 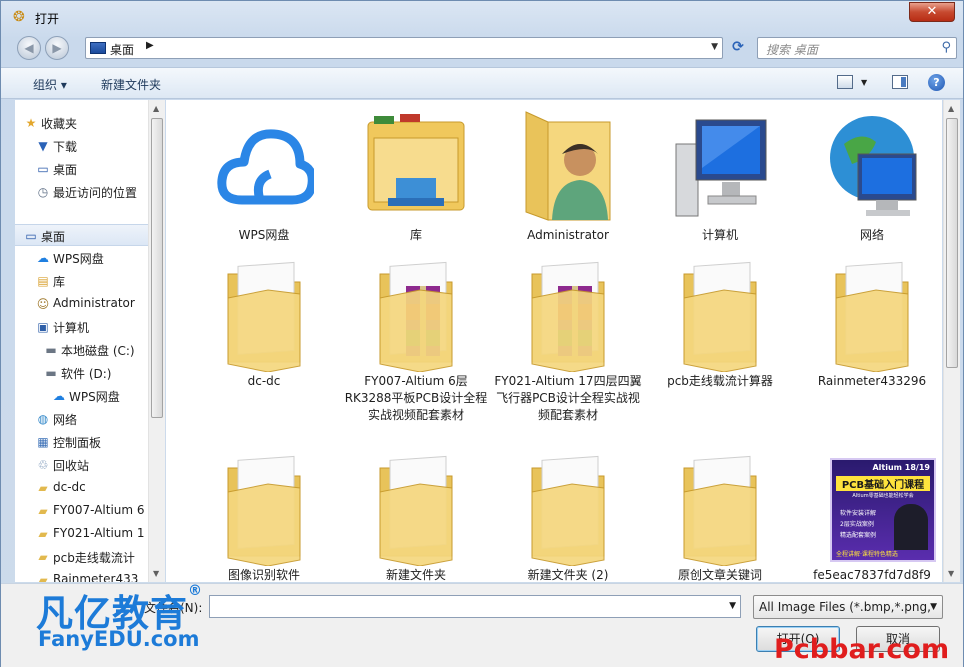 I want to click on file-type-select: All Image Files (*.bmp,*.png, ▼, so click(x=848, y=607).